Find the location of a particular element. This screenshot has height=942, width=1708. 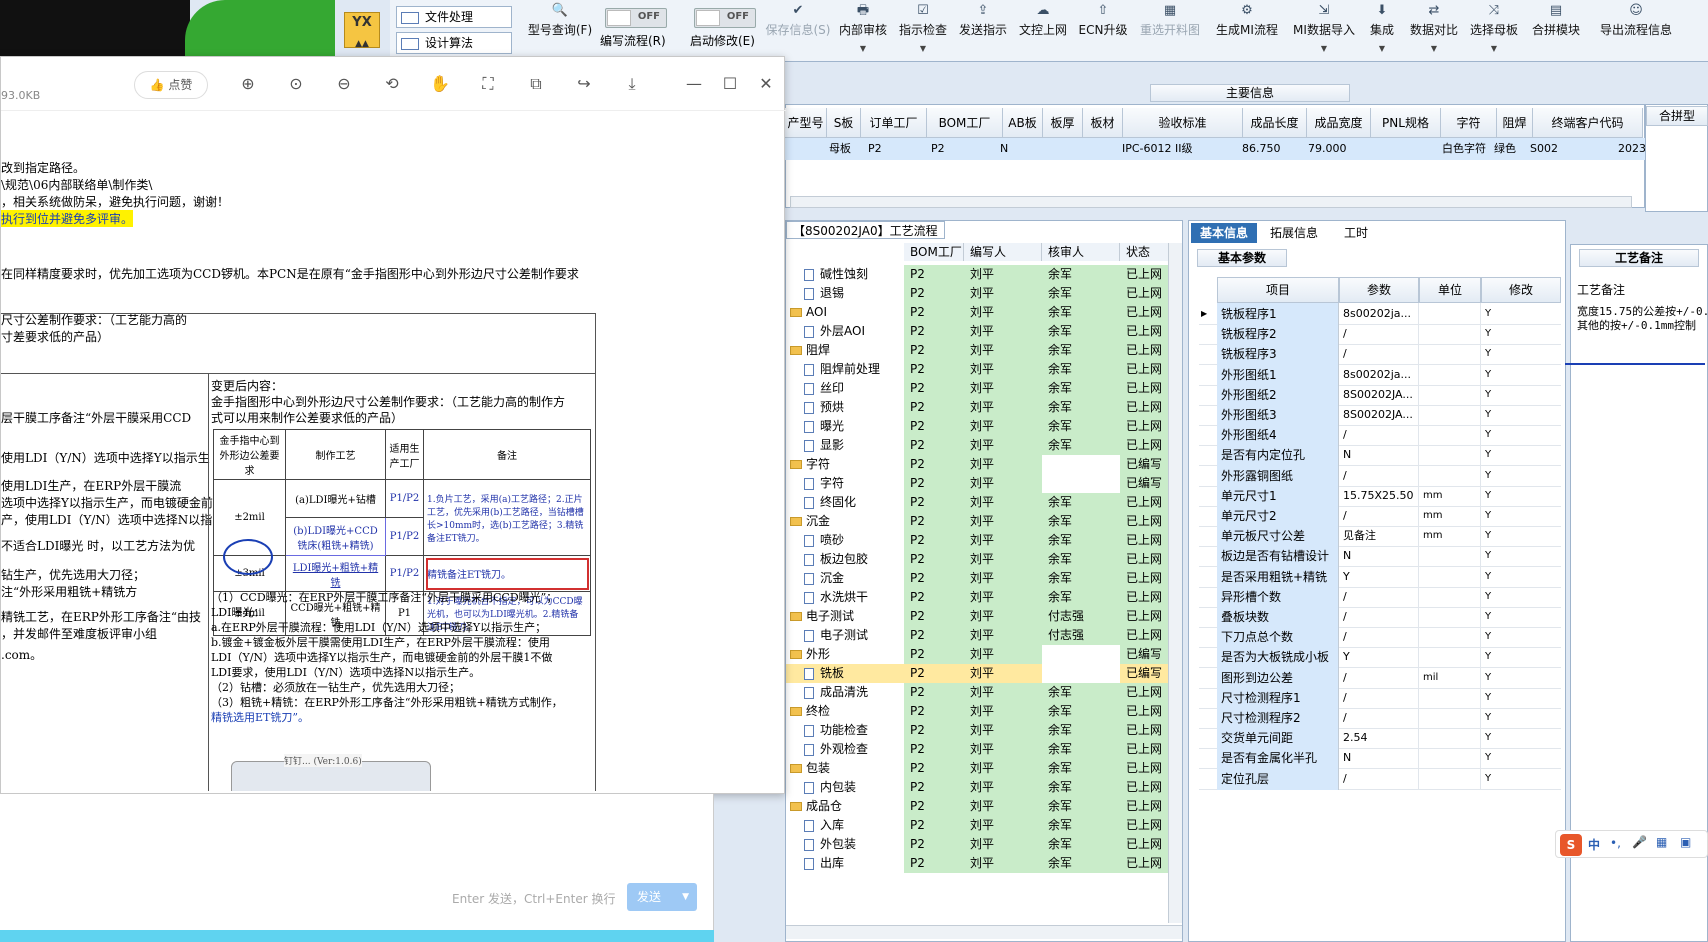

param-row: 是否为大板铣成小板 Y Y is located at coordinates (1380, 657).